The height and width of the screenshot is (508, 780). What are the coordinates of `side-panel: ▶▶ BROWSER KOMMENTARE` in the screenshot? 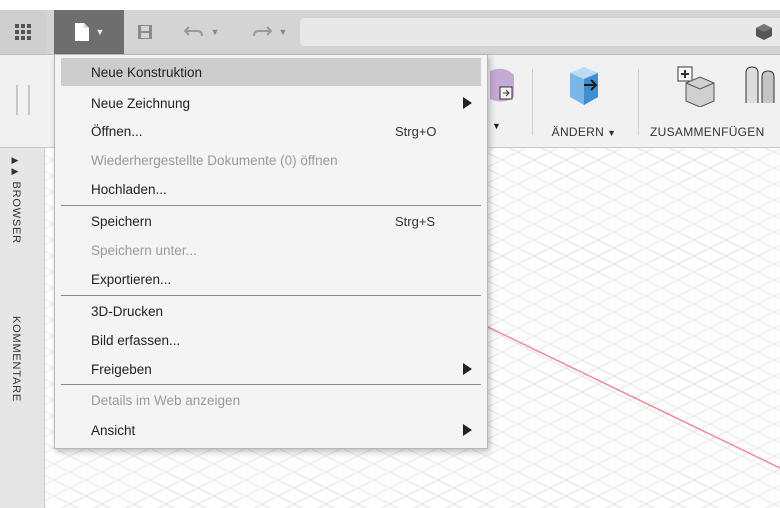 It's located at (22, 328).